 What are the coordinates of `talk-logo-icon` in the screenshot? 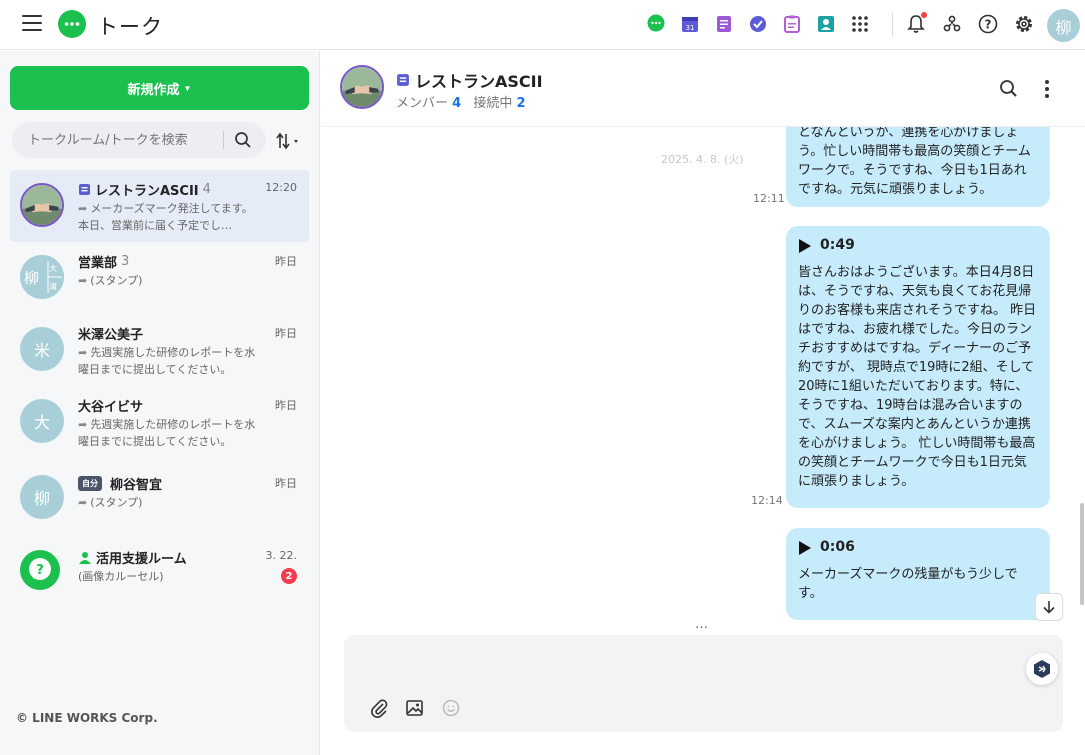 It's located at (72, 24).